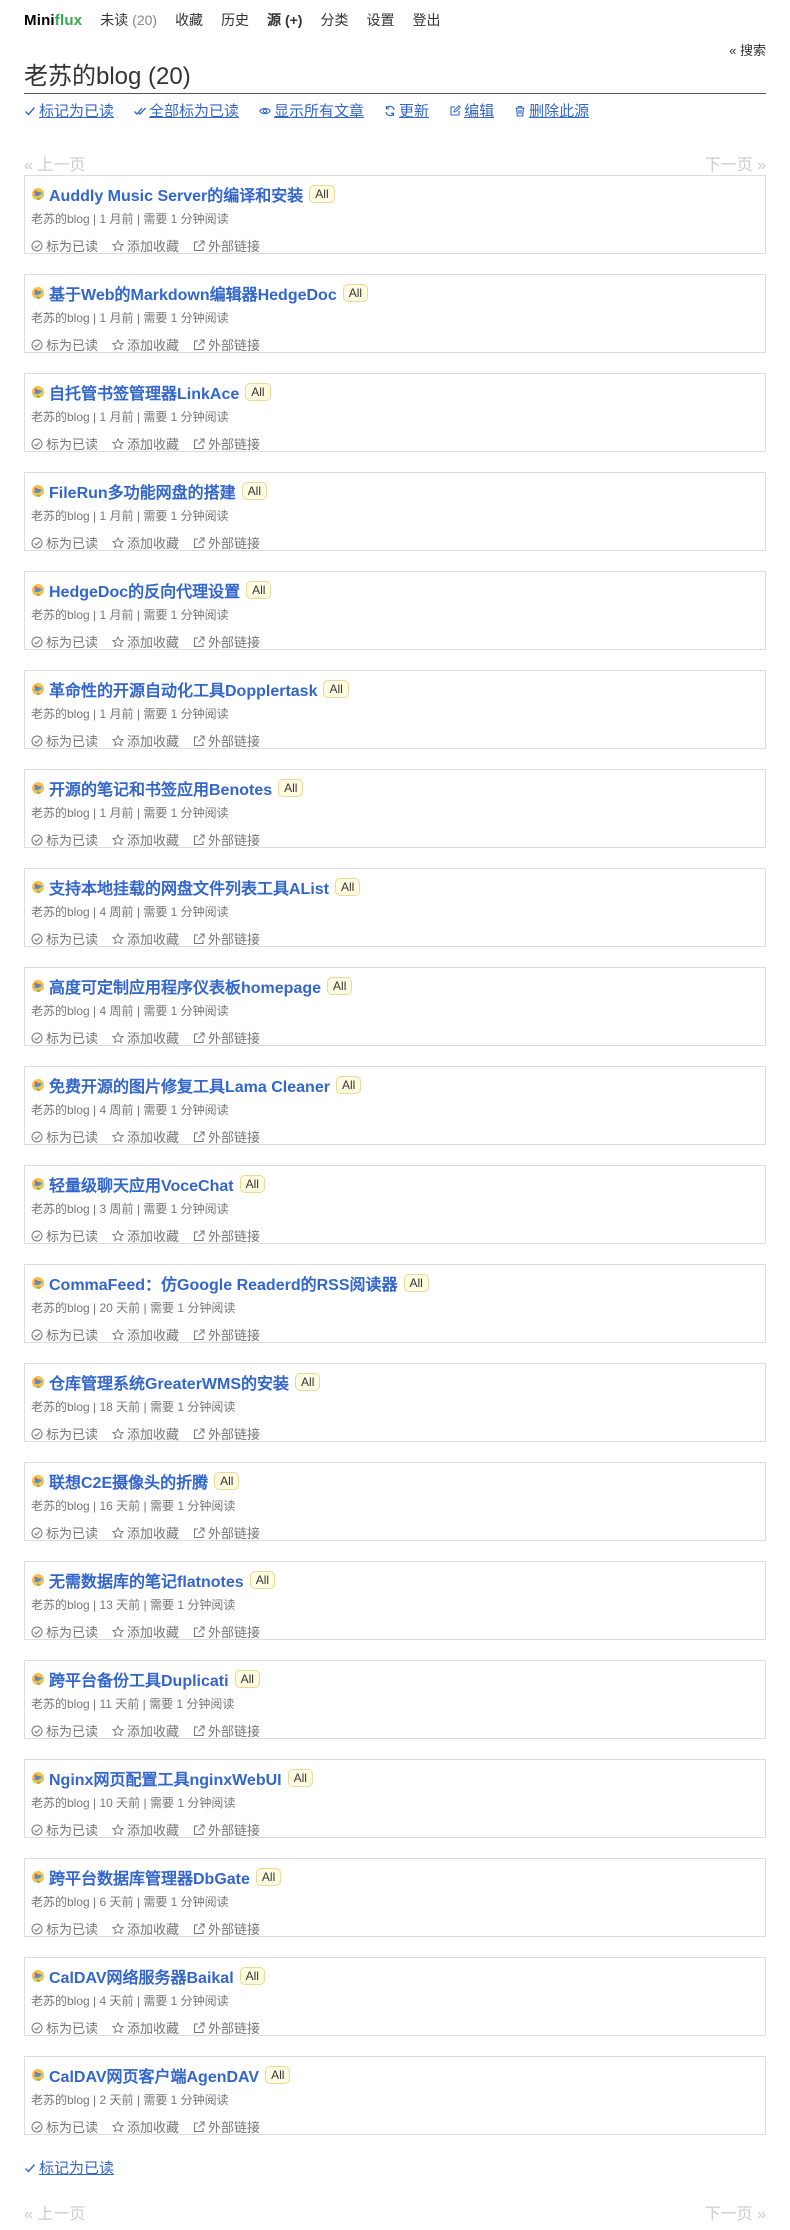 The width and height of the screenshot is (790, 2230). I want to click on nav-starred: 收藏, so click(189, 20).